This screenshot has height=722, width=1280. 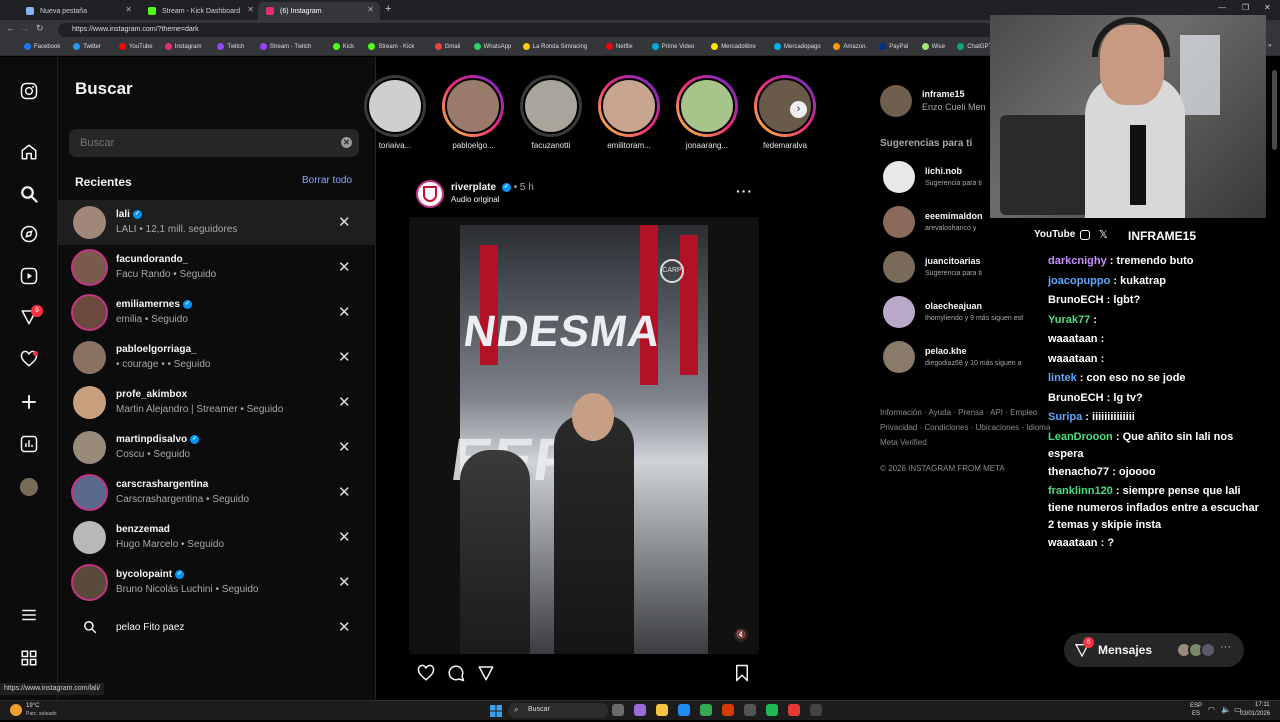 I want to click on bookmarks-more-icon: », so click(x=1269, y=46).